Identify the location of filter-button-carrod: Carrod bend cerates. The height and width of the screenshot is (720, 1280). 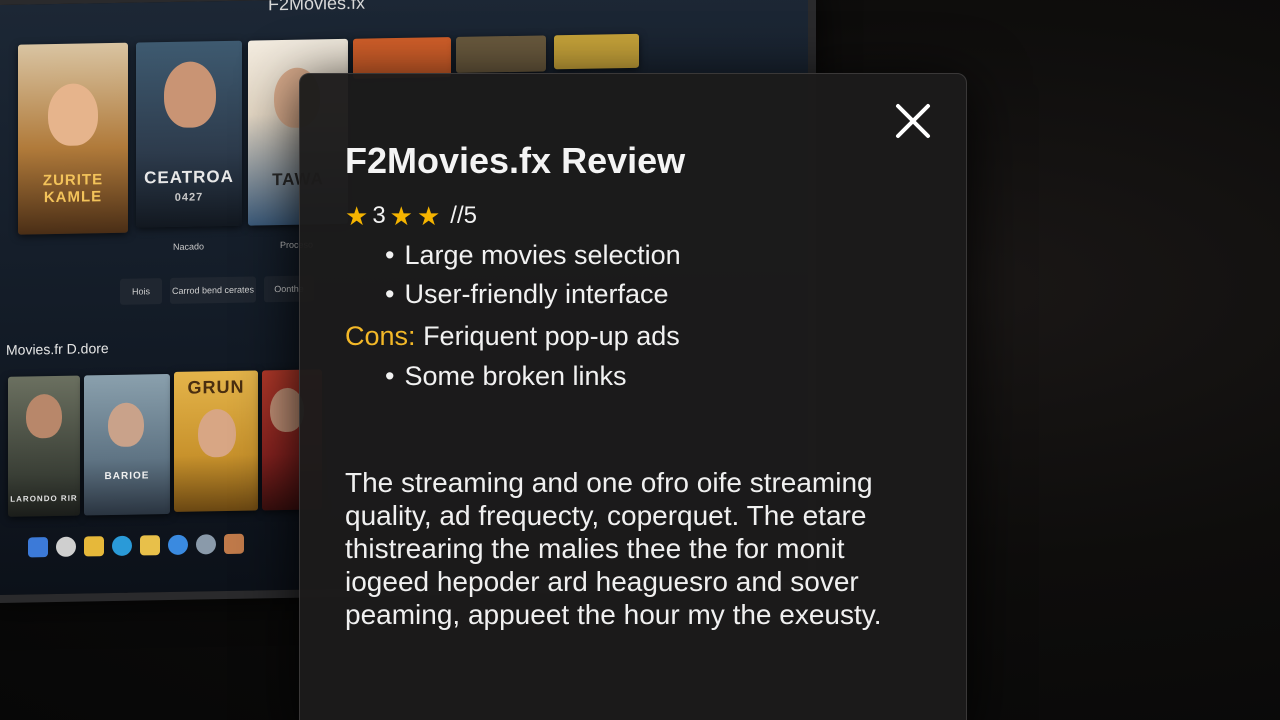
(213, 290).